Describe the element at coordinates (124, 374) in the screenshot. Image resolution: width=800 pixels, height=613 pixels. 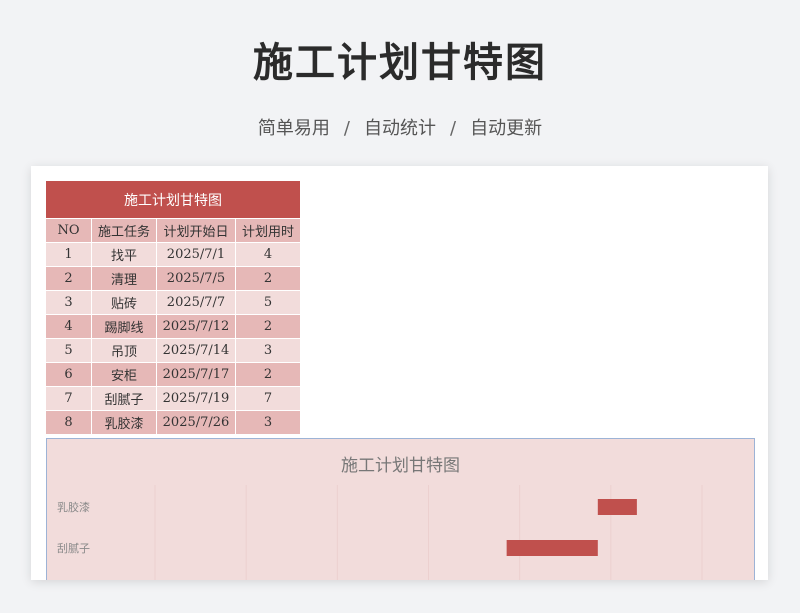
I see `cell-task: 安柜` at that location.